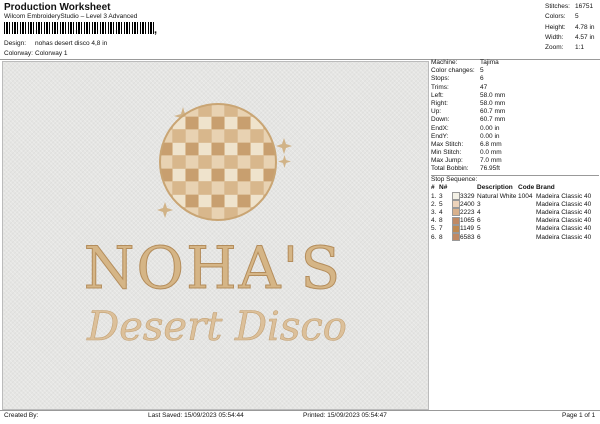  What do you see at coordinates (579, 415) in the screenshot?
I see `page-number: Page 1 of 1` at bounding box center [579, 415].